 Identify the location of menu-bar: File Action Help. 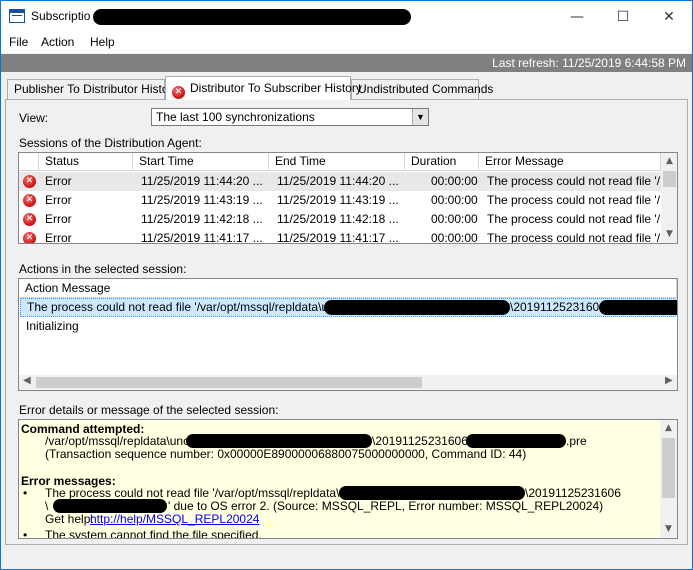
(346, 42).